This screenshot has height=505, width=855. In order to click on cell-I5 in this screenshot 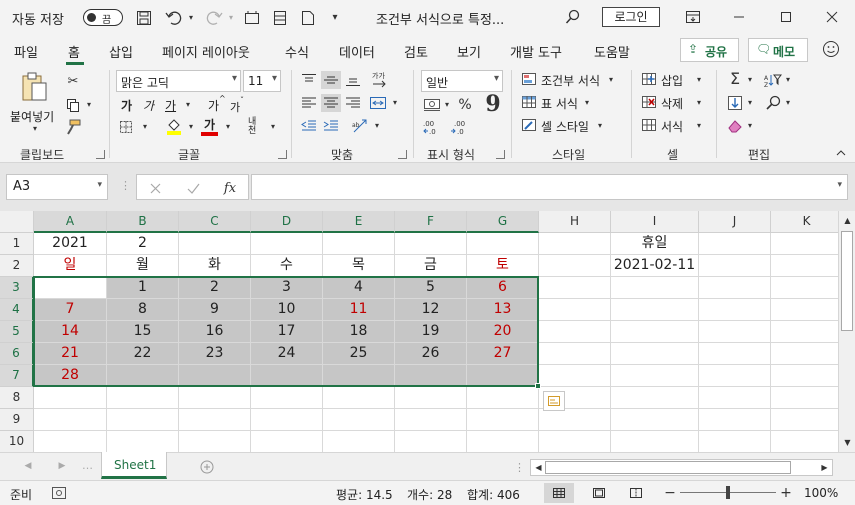, I will do `click(655, 332)`.